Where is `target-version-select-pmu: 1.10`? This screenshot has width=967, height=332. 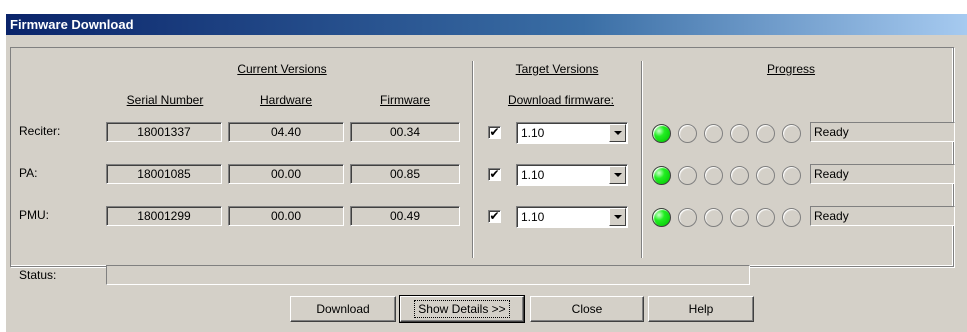 target-version-select-pmu: 1.10 is located at coordinates (572, 217).